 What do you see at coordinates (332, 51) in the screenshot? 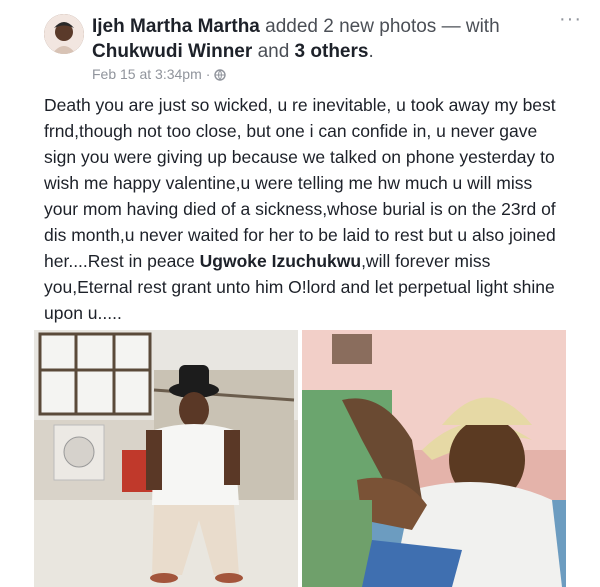
I see `others-link: 3 others` at bounding box center [332, 51].